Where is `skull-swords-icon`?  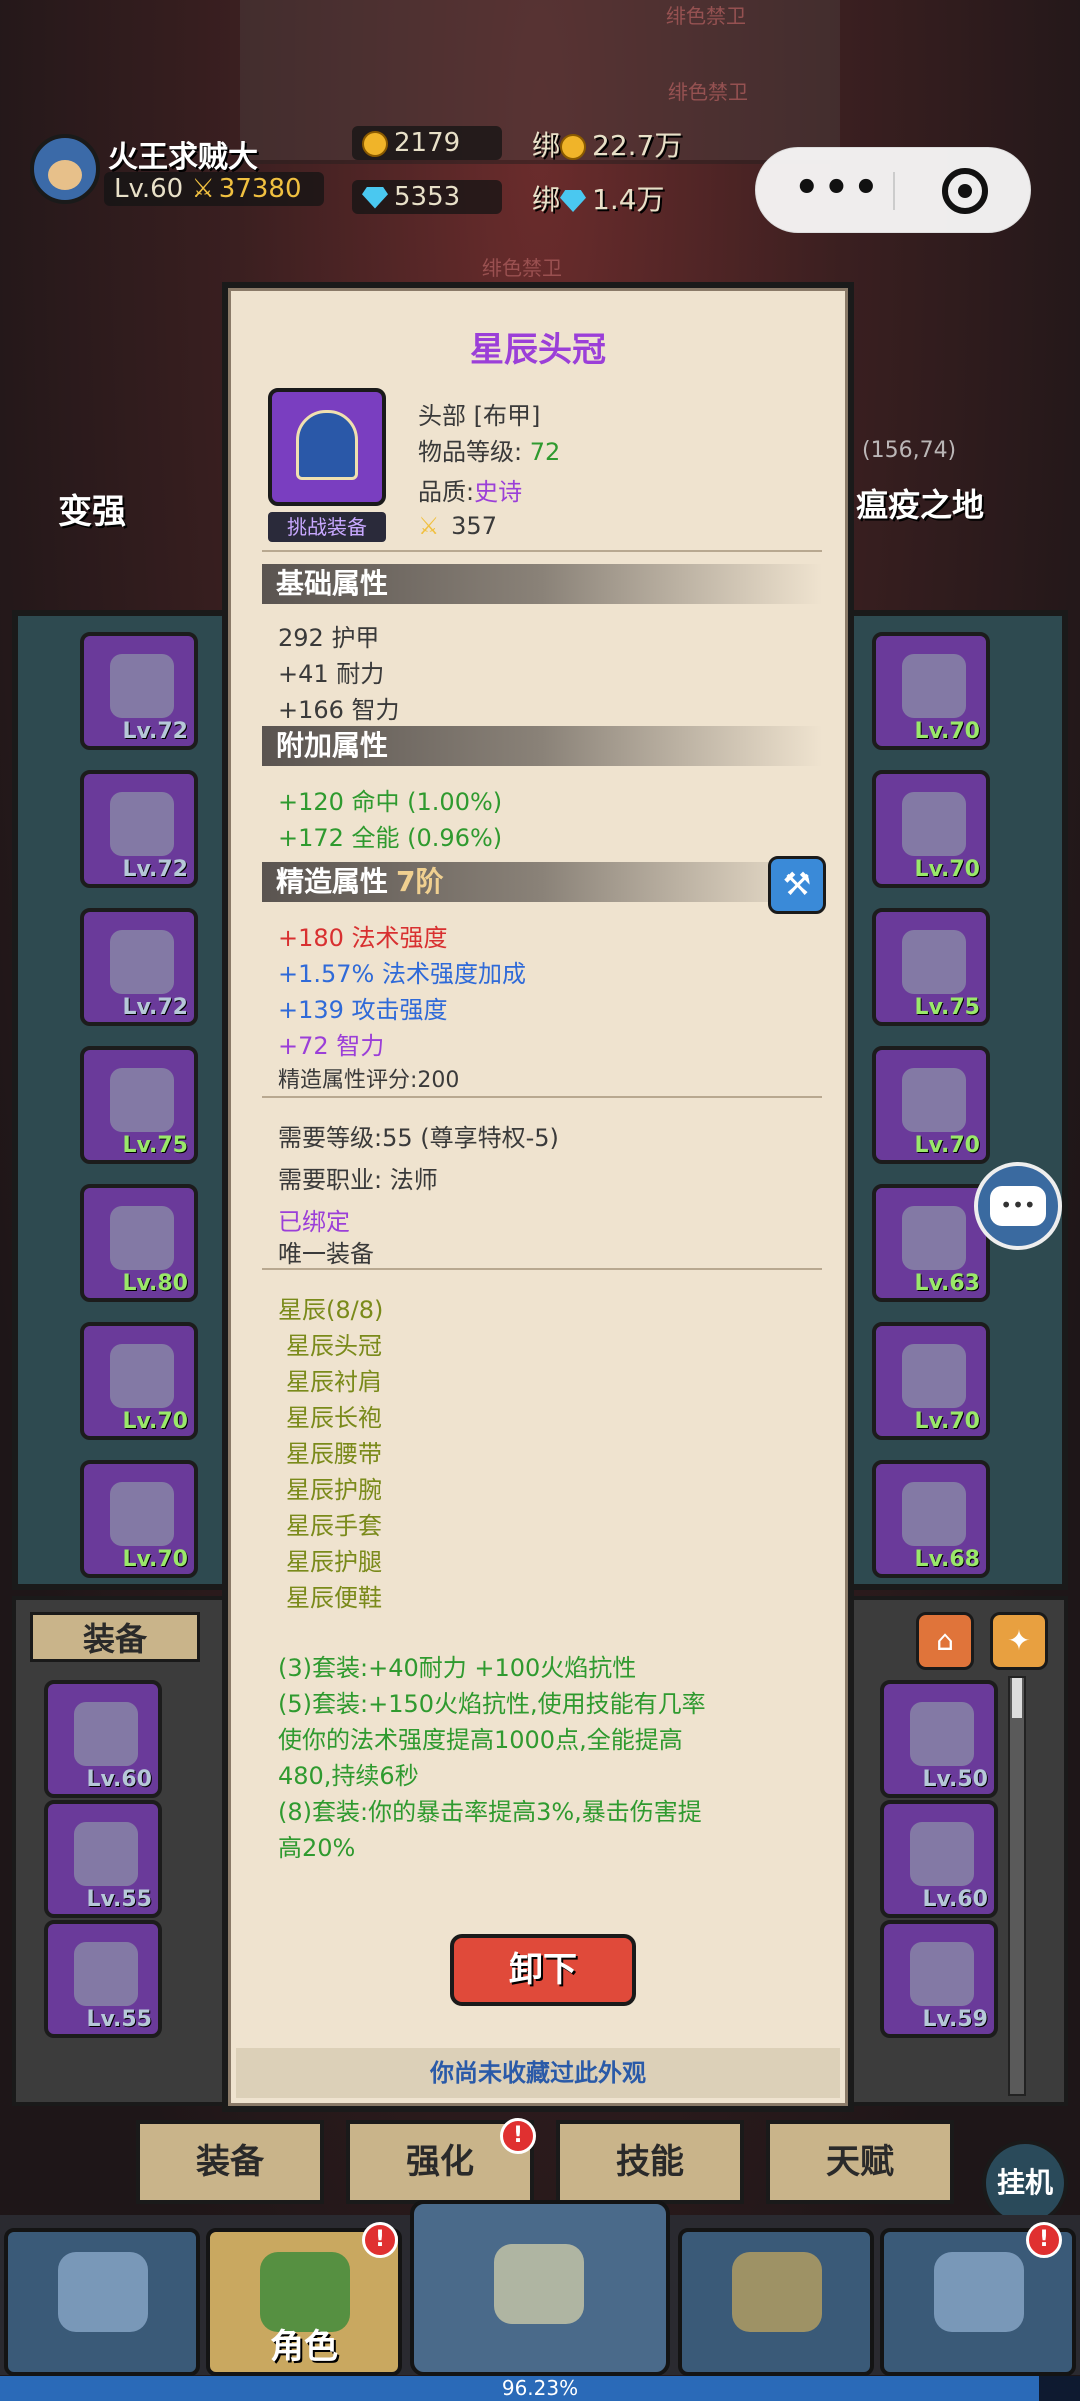 skull-swords-icon is located at coordinates (539, 2284).